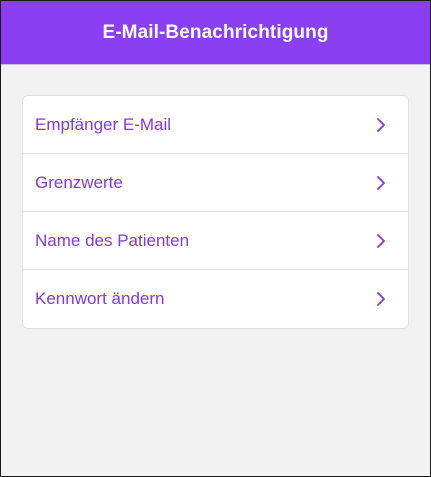 Image resolution: width=431 pixels, height=477 pixels. I want to click on page-title: E-Mail-Benachrichtigung, so click(215, 32).